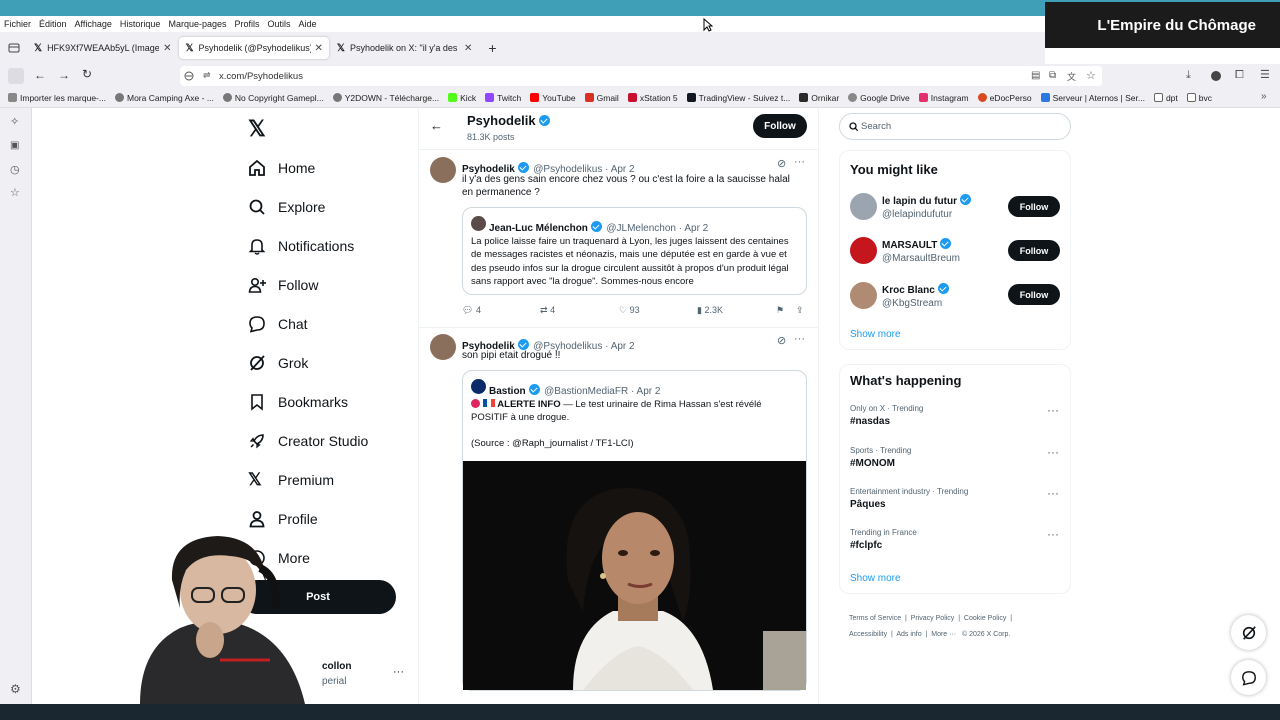 The image size is (1280, 720). Describe the element at coordinates (875, 334) in the screenshot. I see `show-more-link: Show more` at that location.